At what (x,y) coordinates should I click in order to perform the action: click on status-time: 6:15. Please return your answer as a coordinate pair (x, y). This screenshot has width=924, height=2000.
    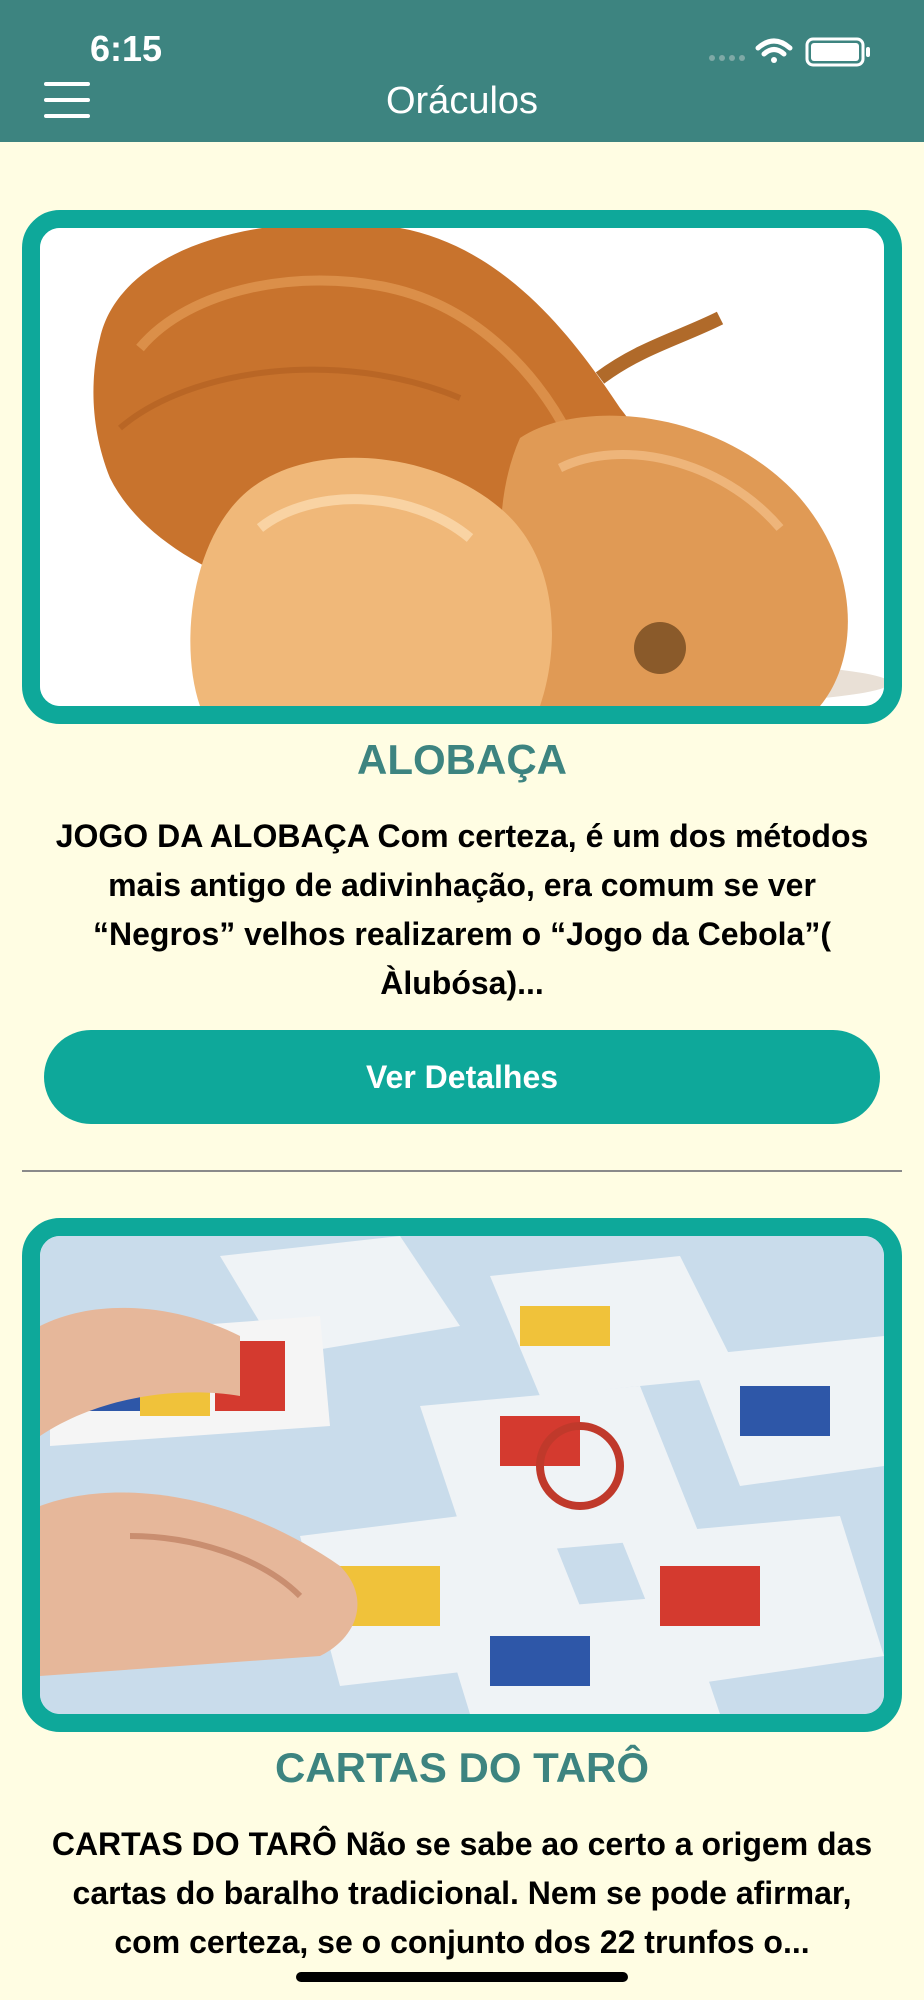
    Looking at the image, I should click on (126, 48).